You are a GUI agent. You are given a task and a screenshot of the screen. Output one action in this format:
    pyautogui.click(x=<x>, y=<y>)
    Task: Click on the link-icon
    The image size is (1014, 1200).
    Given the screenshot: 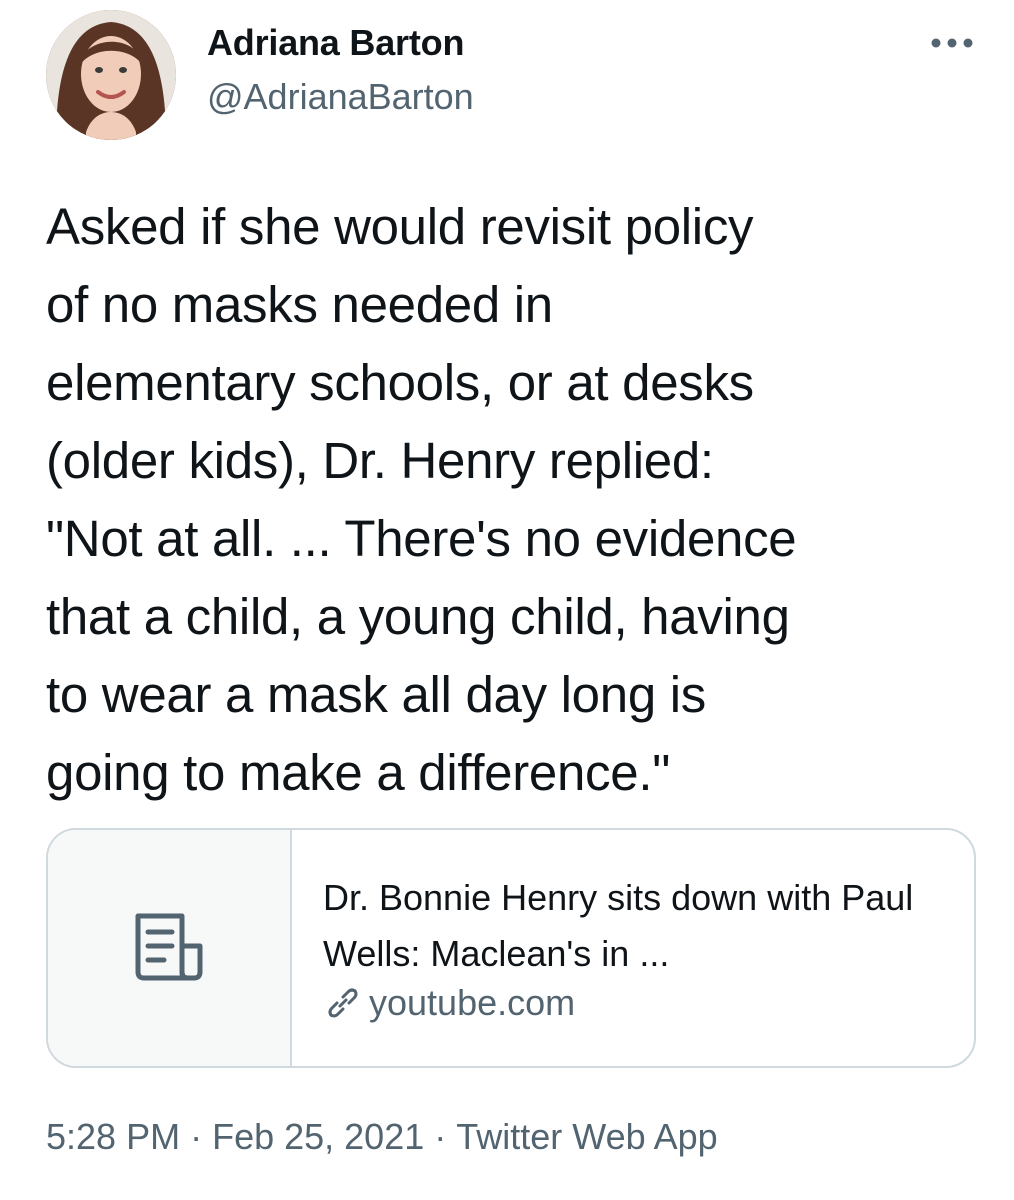 What is the action you would take?
    pyautogui.click(x=343, y=1003)
    